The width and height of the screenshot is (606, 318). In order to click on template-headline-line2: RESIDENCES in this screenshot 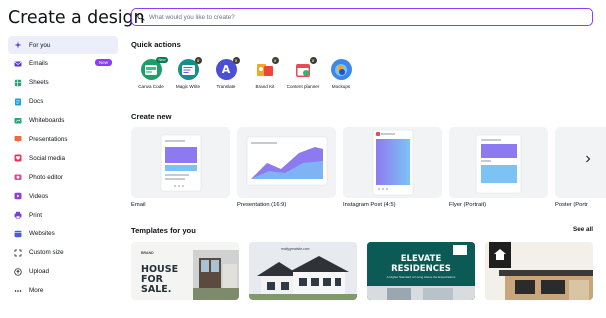, I will do `click(421, 269)`.